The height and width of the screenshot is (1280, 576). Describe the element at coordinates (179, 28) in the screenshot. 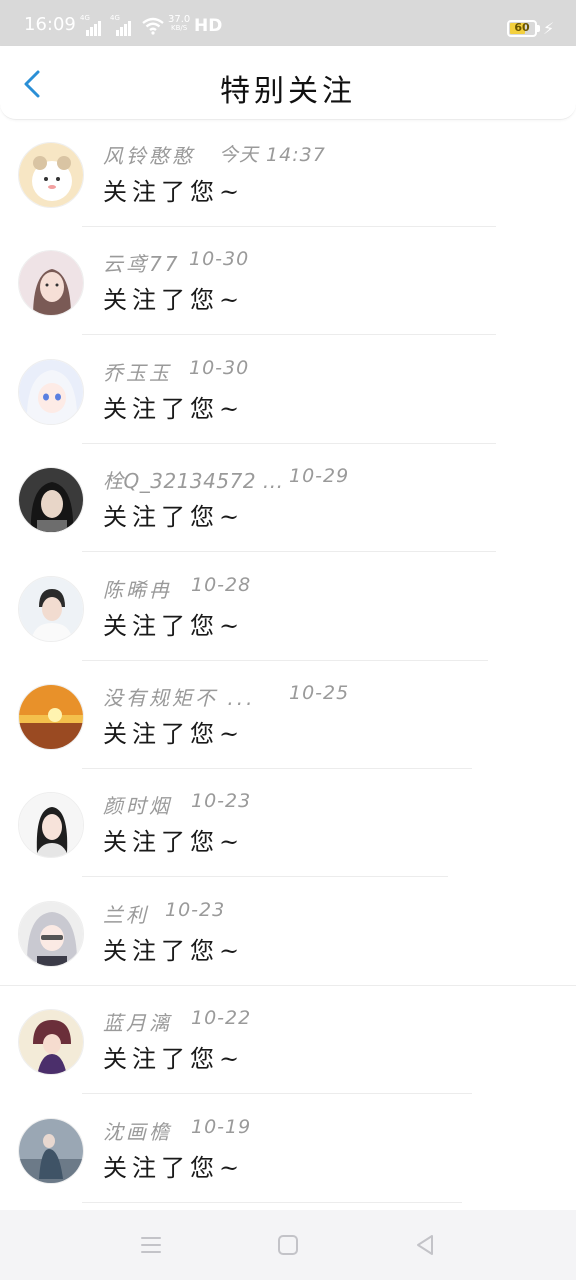

I see `net-speed-unit: KB/S` at that location.